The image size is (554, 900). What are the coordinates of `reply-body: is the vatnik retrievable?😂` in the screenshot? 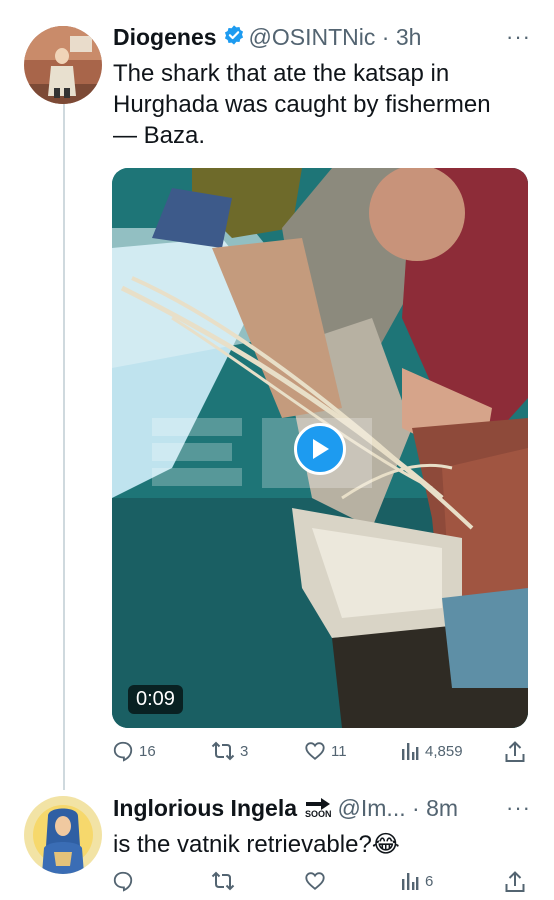 It's located at (256, 844).